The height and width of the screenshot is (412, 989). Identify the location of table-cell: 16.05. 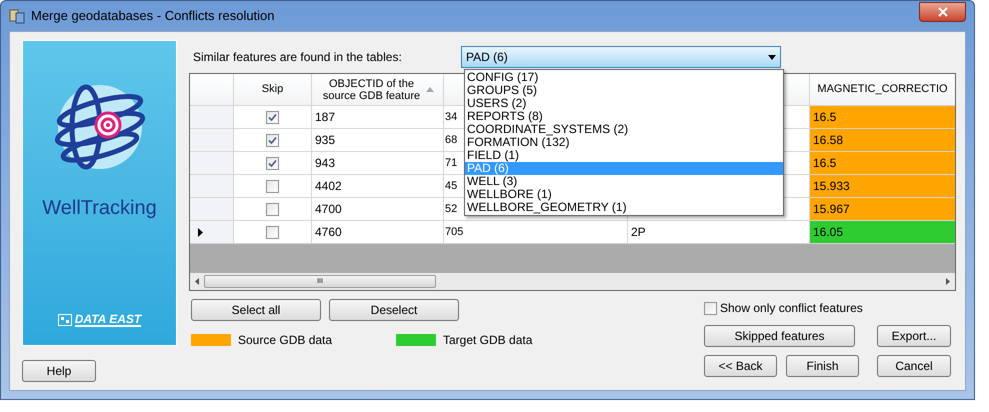
(882, 232).